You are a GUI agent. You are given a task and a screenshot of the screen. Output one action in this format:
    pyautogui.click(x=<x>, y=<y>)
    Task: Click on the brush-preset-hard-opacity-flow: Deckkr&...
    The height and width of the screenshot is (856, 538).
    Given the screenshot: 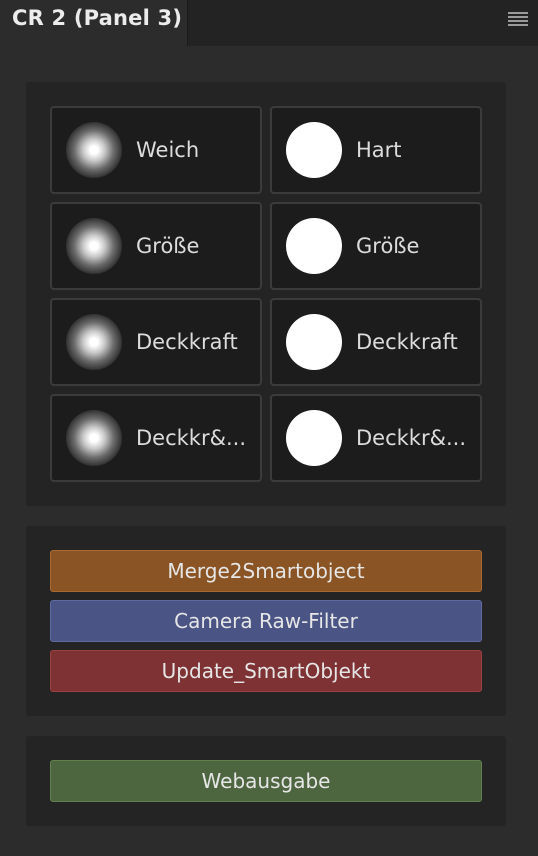 What is the action you would take?
    pyautogui.click(x=376, y=438)
    